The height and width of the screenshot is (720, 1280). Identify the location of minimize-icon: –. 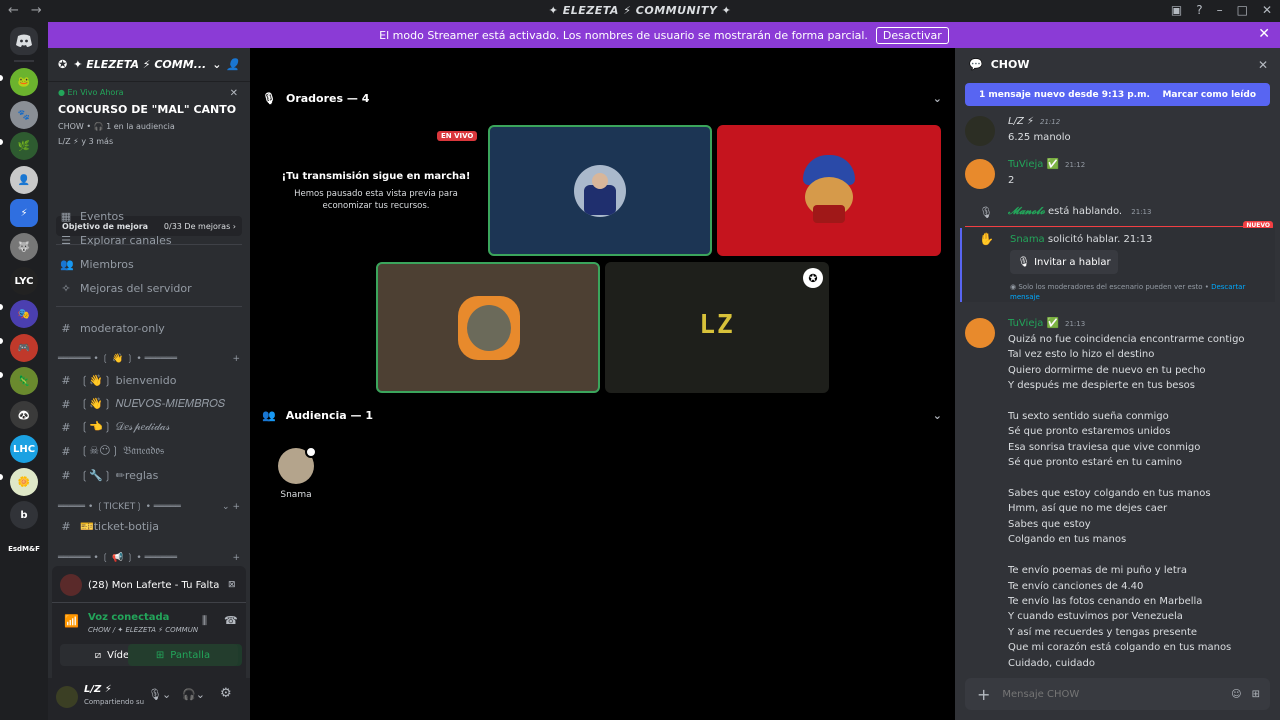
(1220, 10).